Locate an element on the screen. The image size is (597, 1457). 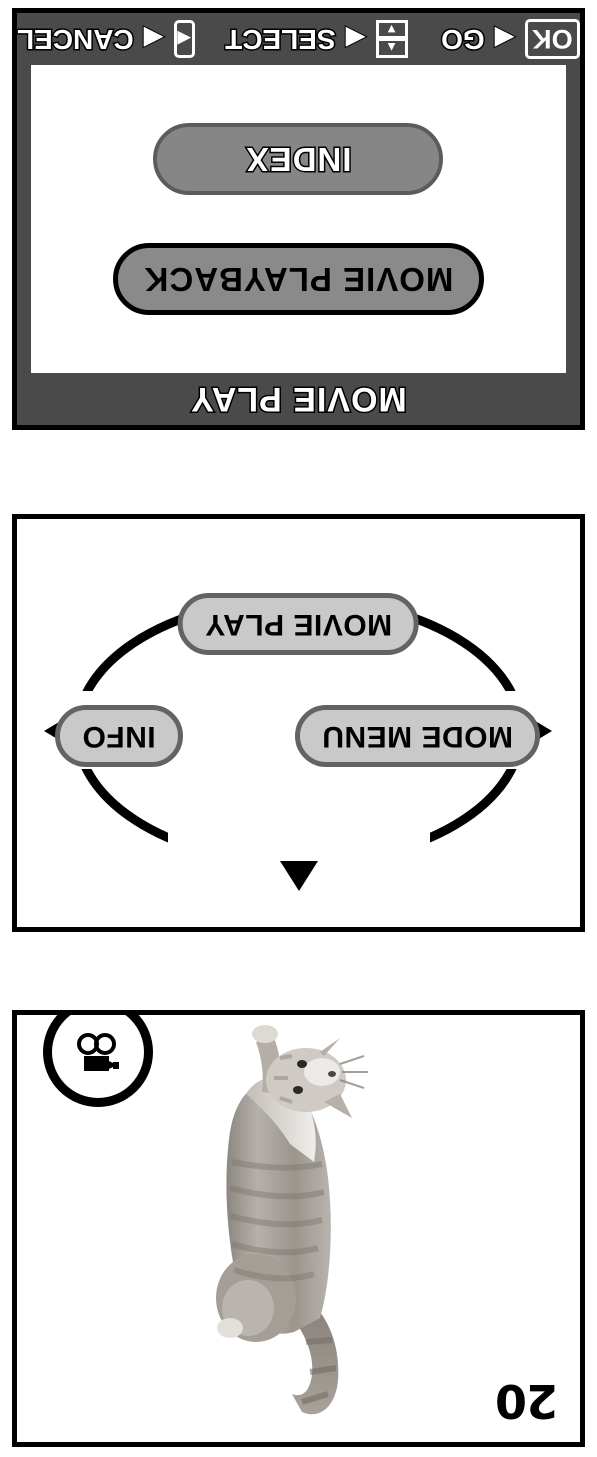
cycle-button-movie-play: MOVIE PLAY is located at coordinates (298, 624).